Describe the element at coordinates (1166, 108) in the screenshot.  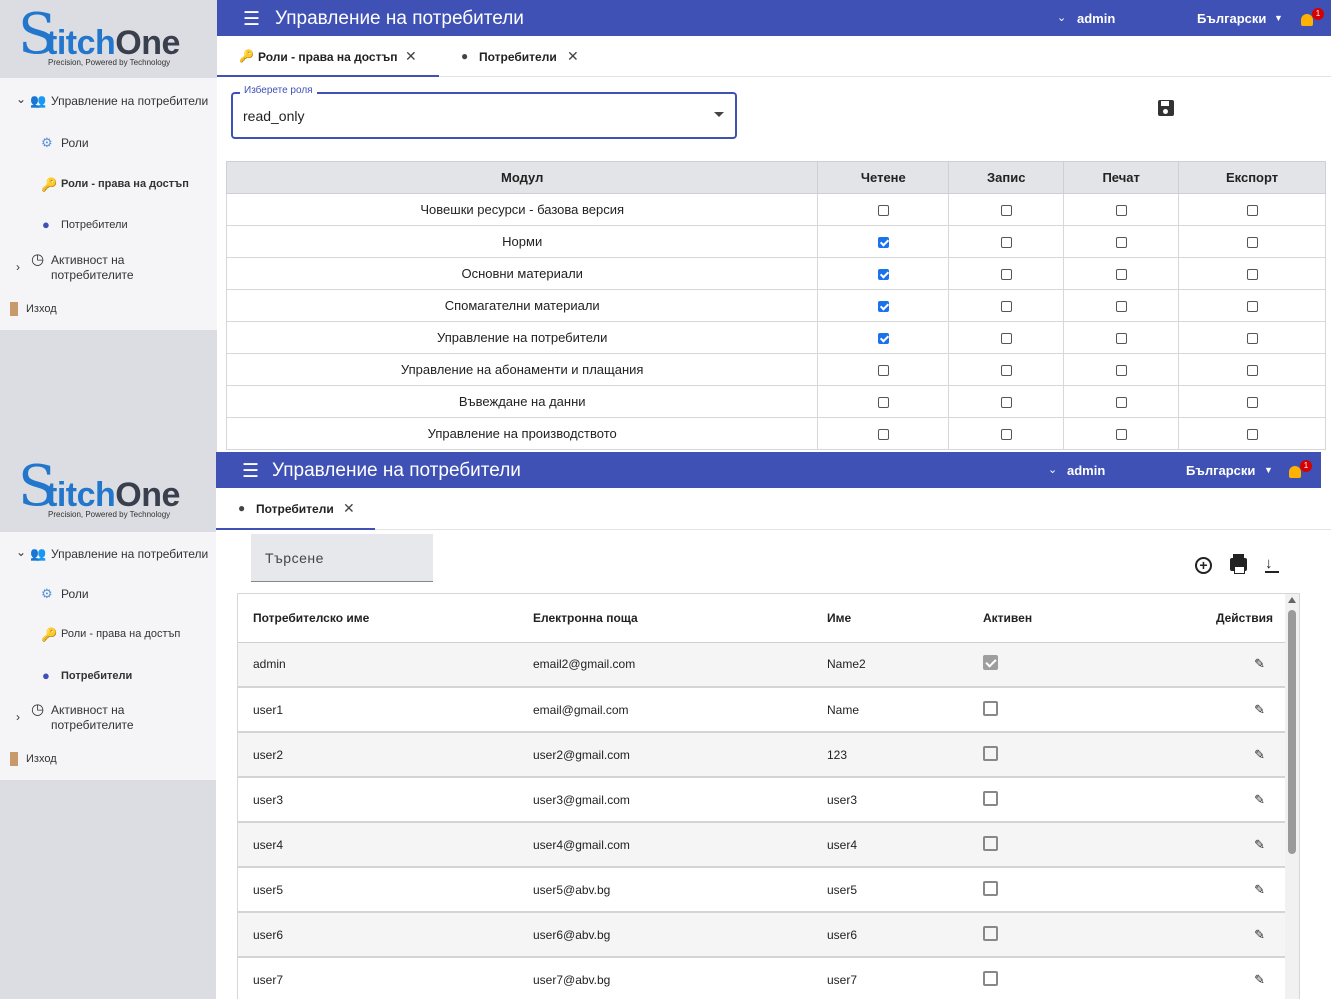
I see `save-icon` at that location.